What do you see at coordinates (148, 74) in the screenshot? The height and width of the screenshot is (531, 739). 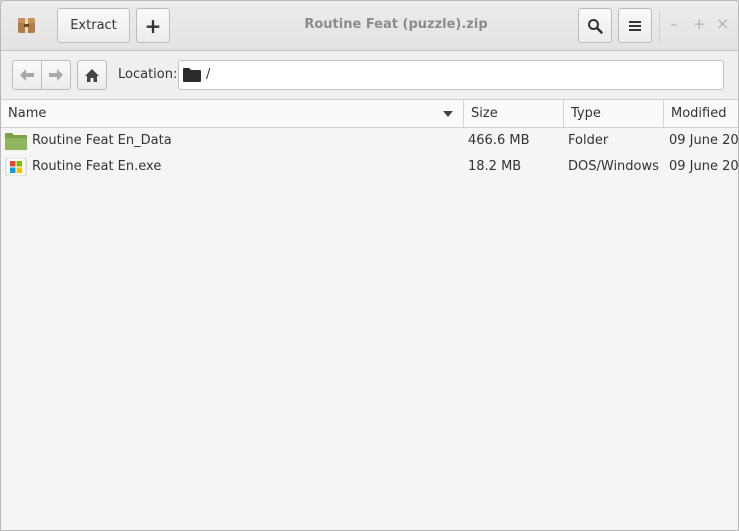 I see `location-label: Location:` at bounding box center [148, 74].